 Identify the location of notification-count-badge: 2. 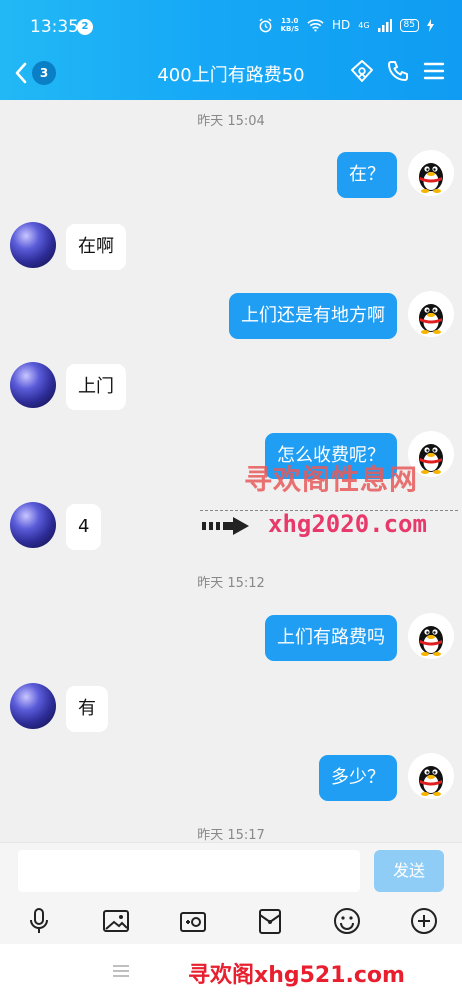
(85, 27).